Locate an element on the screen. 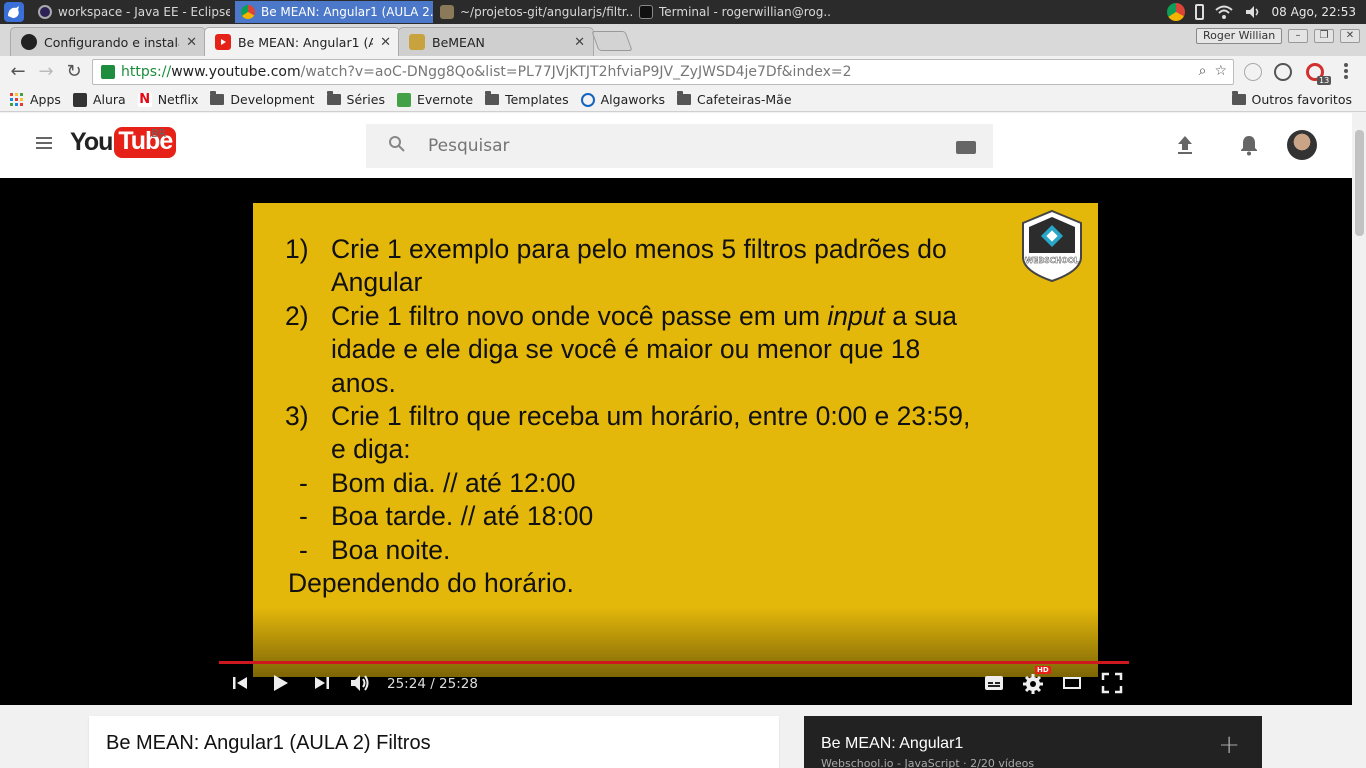  bookmark-apps: Apps is located at coordinates (35, 99).